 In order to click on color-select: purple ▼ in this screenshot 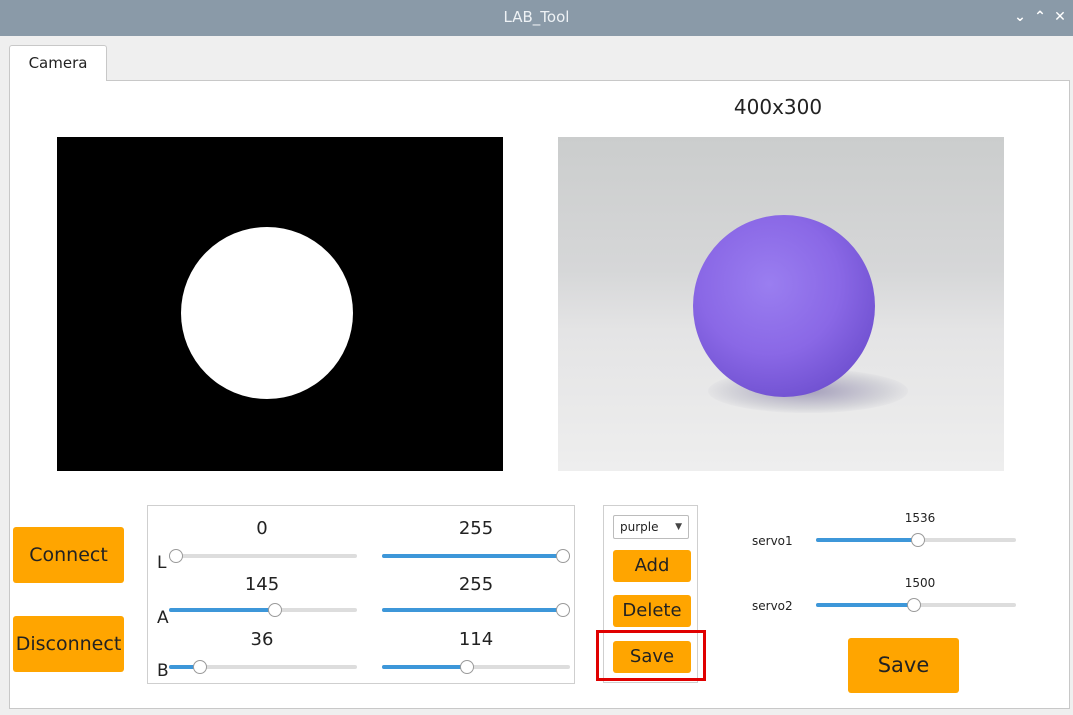, I will do `click(651, 527)`.